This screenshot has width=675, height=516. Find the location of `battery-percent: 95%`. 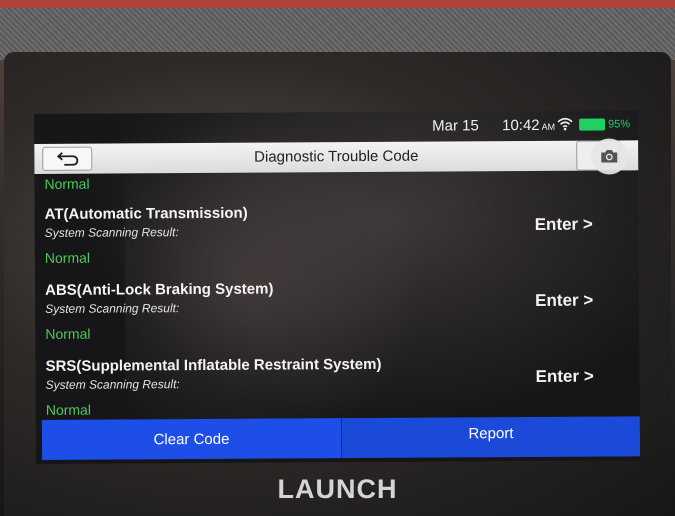

battery-percent: 95% is located at coordinates (619, 124).